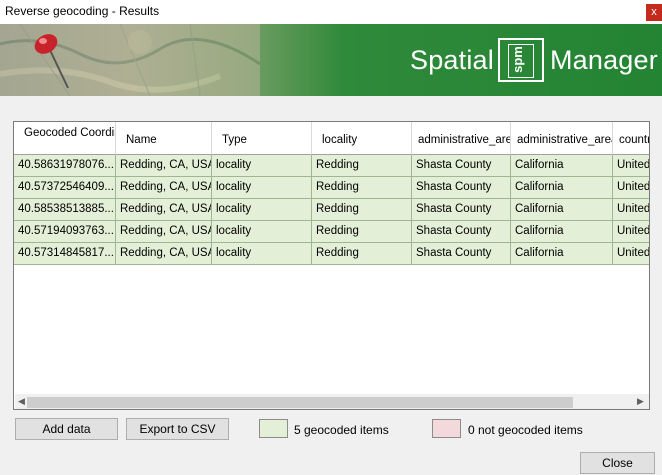  Describe the element at coordinates (631, 138) in the screenshot. I see `column-header: countr` at that location.